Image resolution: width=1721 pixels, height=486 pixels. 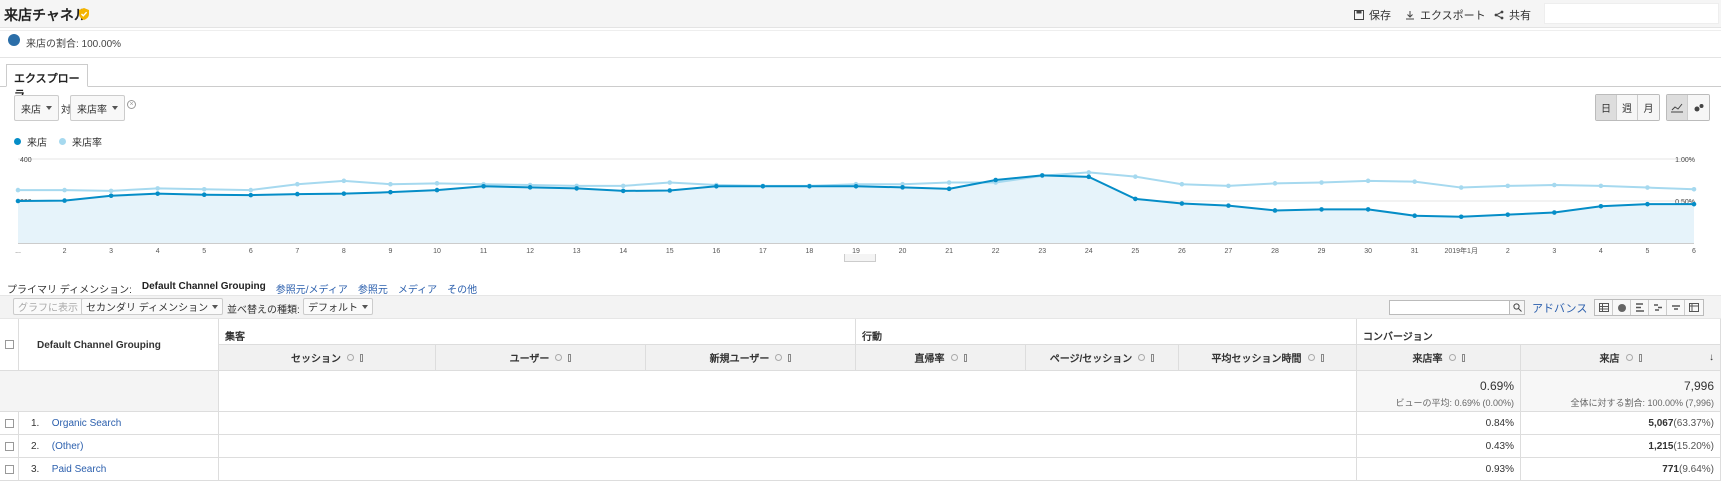 I want to click on column-label: 新規ユーザー, so click(x=739, y=359).